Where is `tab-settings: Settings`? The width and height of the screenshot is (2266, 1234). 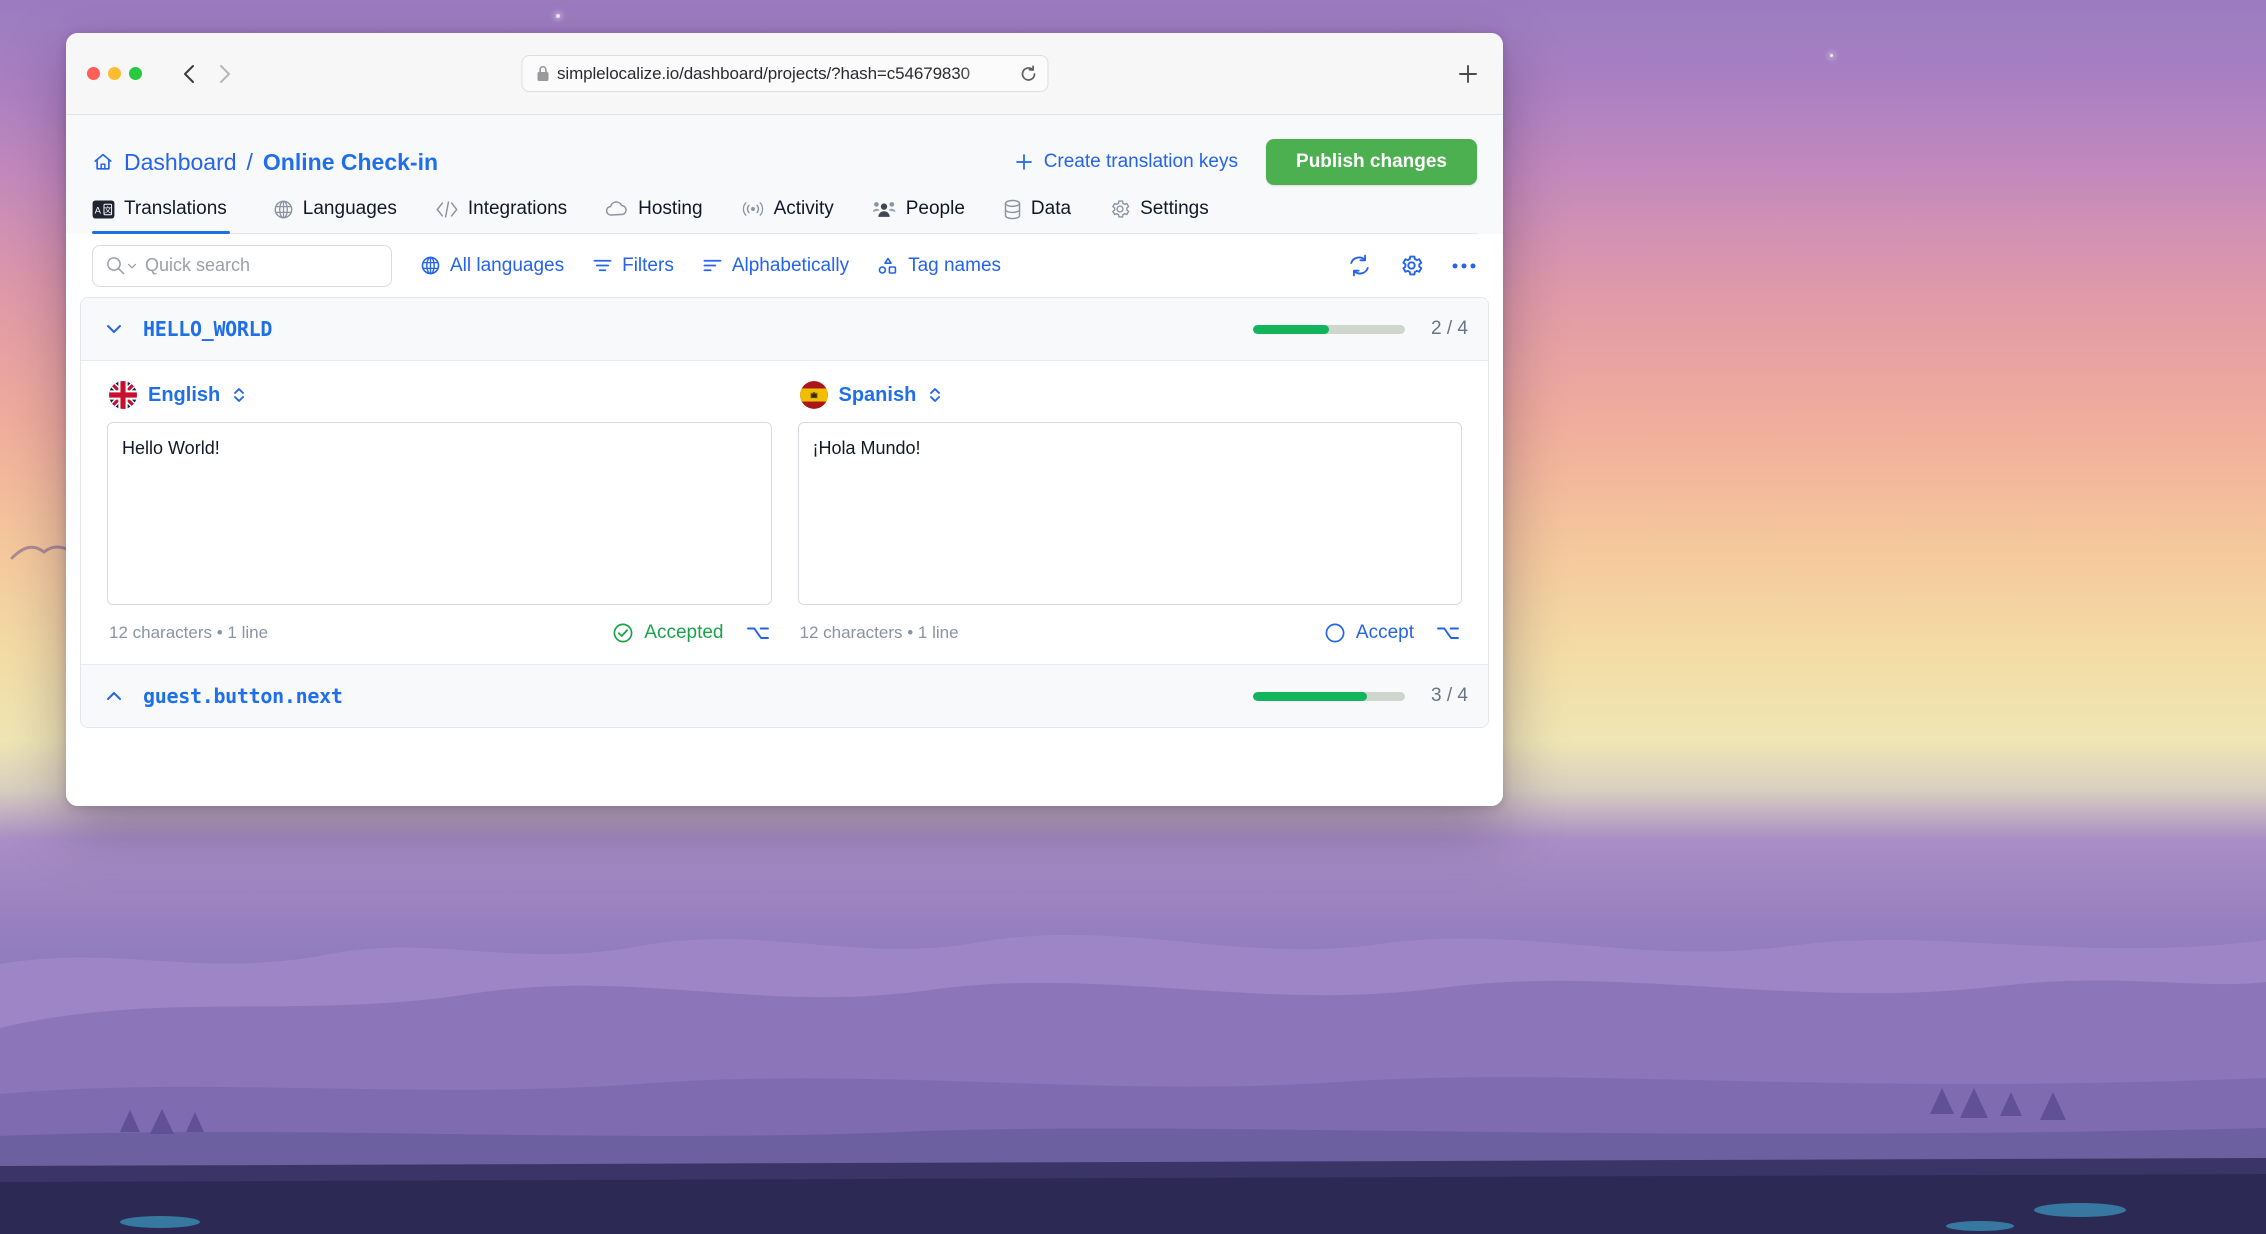
tab-settings: Settings is located at coordinates (1159, 215).